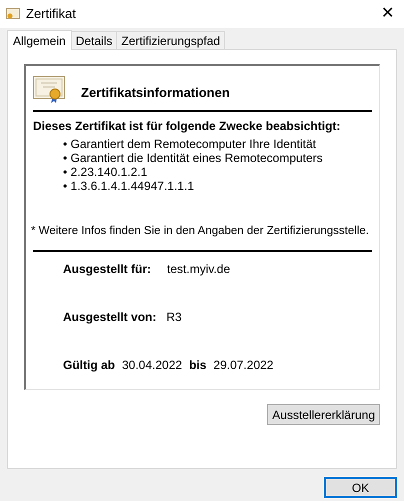 This screenshot has width=404, height=501. I want to click on close-button: ✕, so click(387, 14).